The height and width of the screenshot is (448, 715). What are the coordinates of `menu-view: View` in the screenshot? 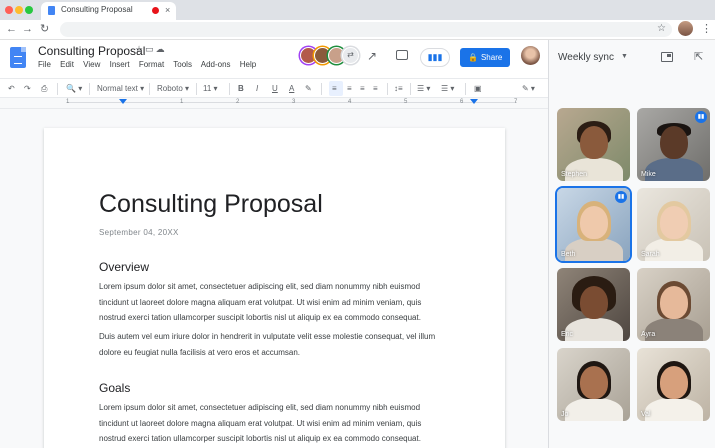 It's located at (91, 64).